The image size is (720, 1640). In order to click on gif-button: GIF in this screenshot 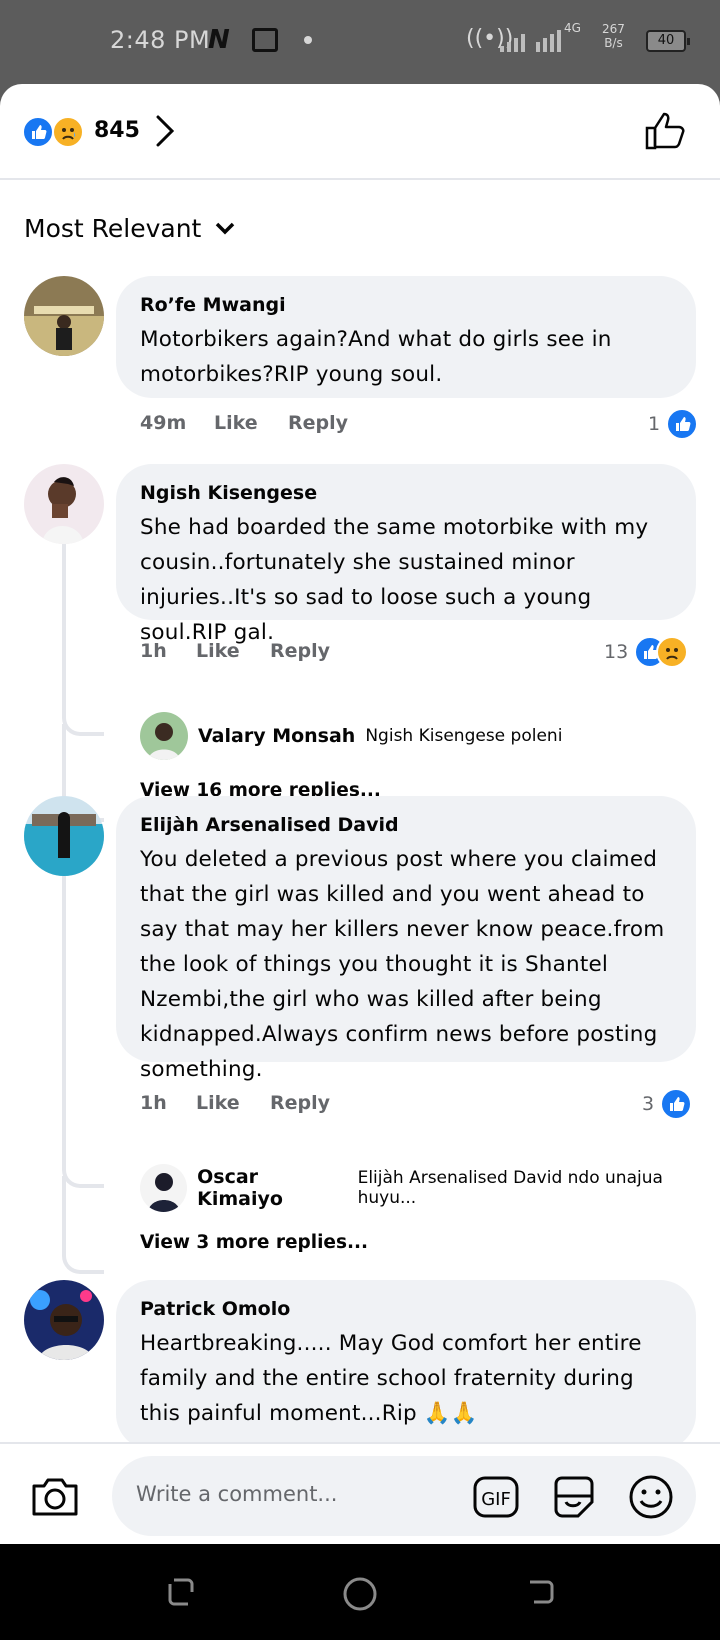, I will do `click(496, 1499)`.